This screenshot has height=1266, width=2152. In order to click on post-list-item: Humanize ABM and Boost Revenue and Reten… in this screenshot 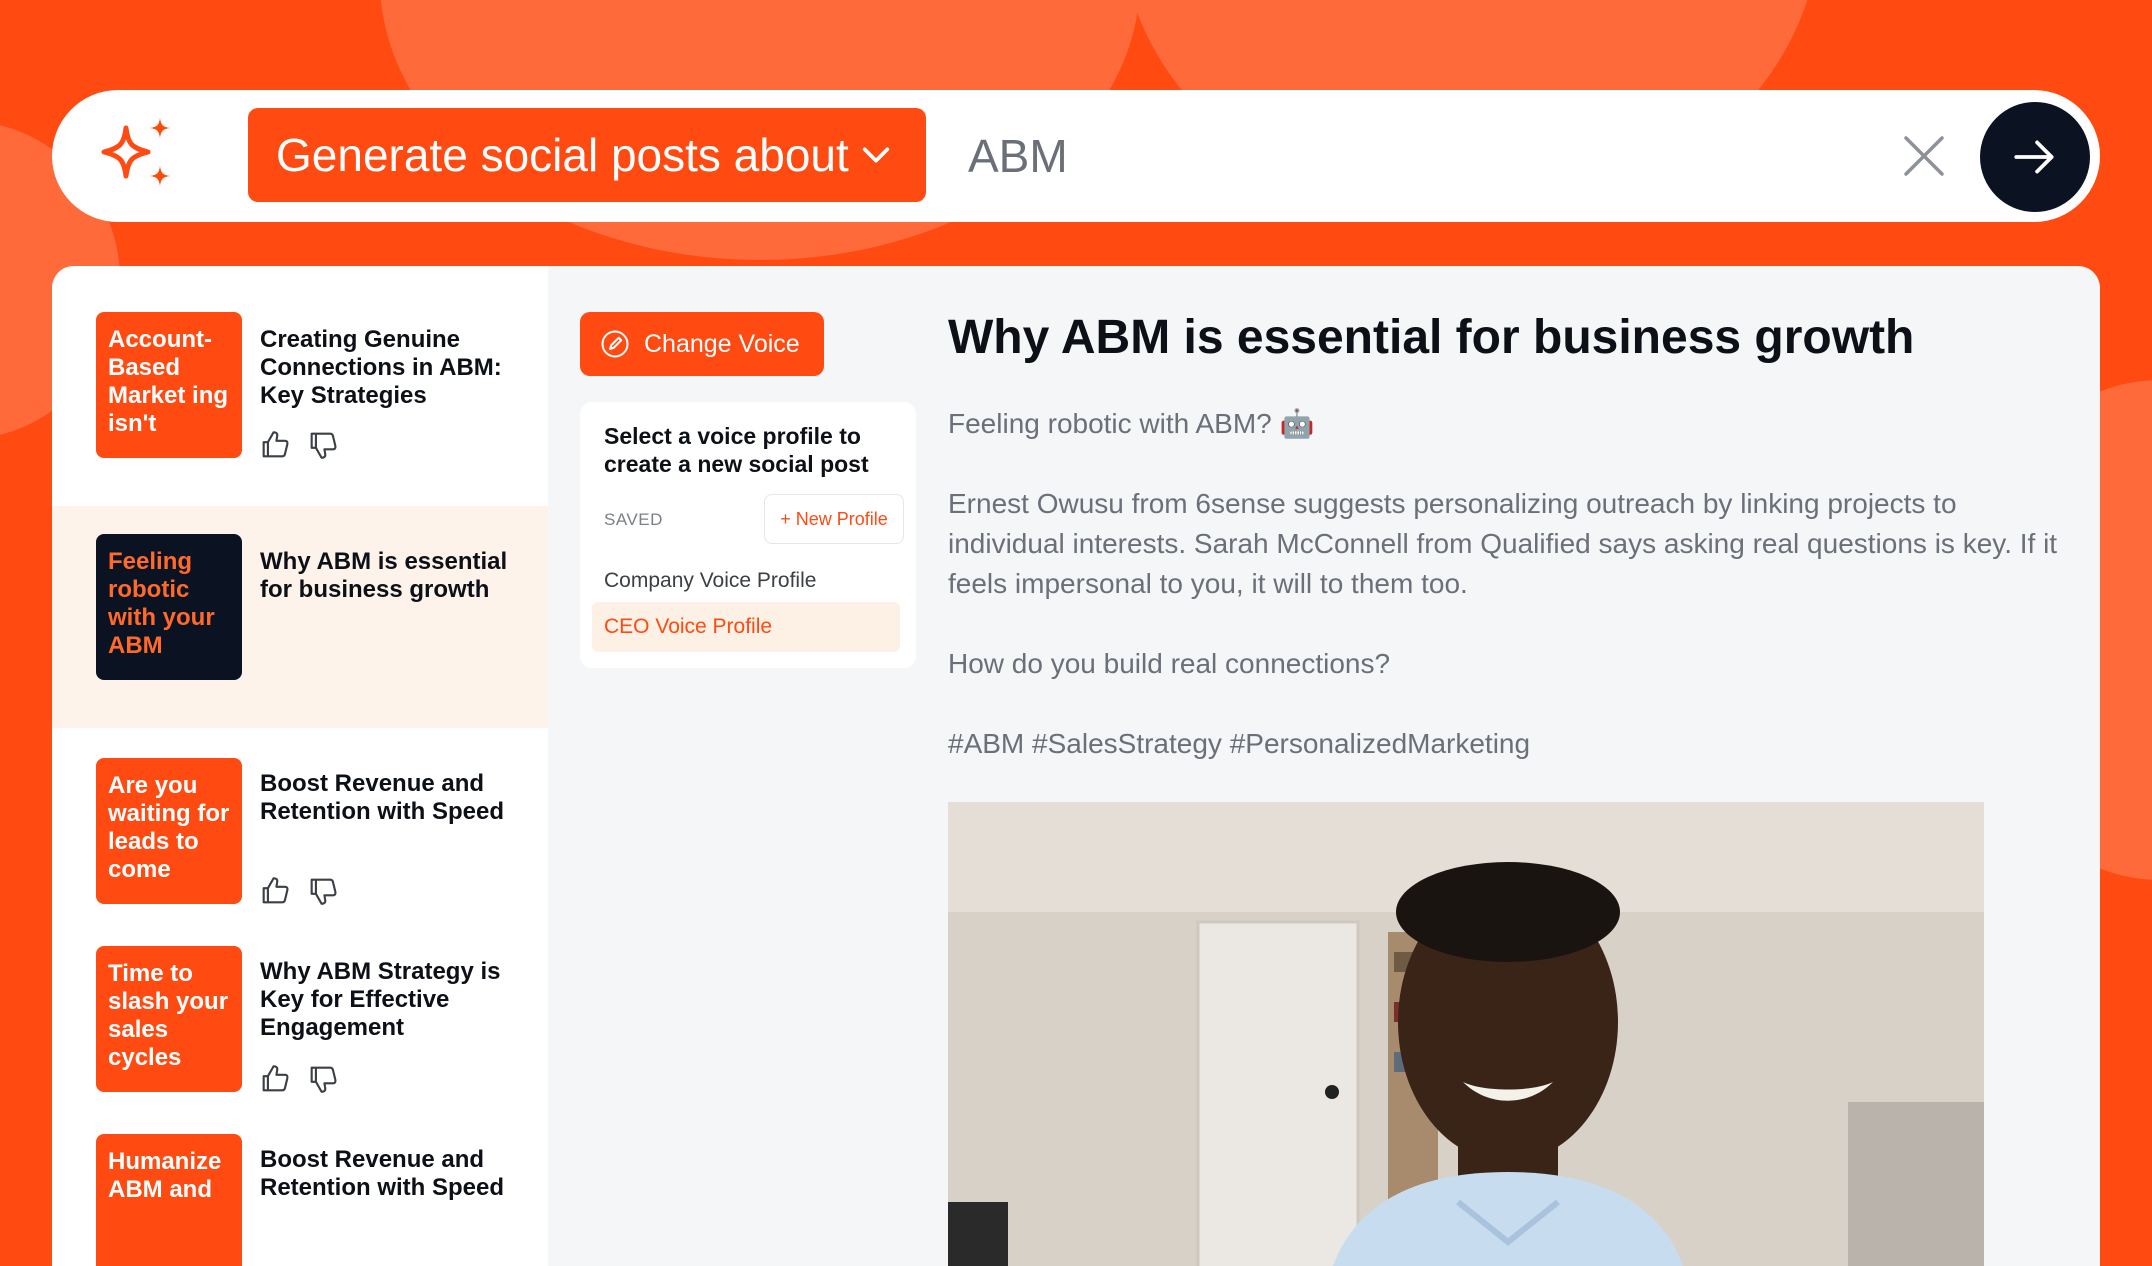, I will do `click(300, 1185)`.